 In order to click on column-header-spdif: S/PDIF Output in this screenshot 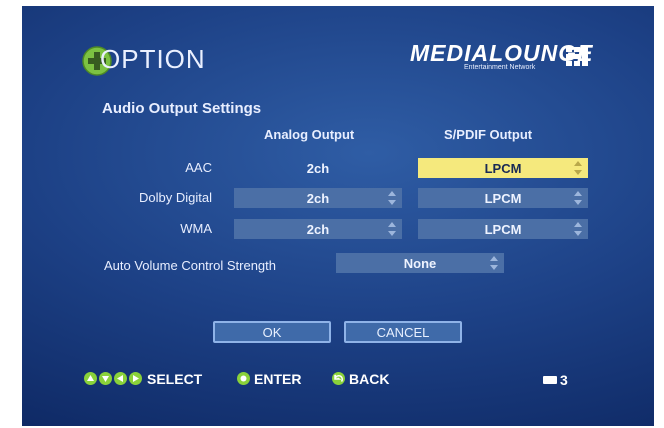, I will do `click(488, 134)`.